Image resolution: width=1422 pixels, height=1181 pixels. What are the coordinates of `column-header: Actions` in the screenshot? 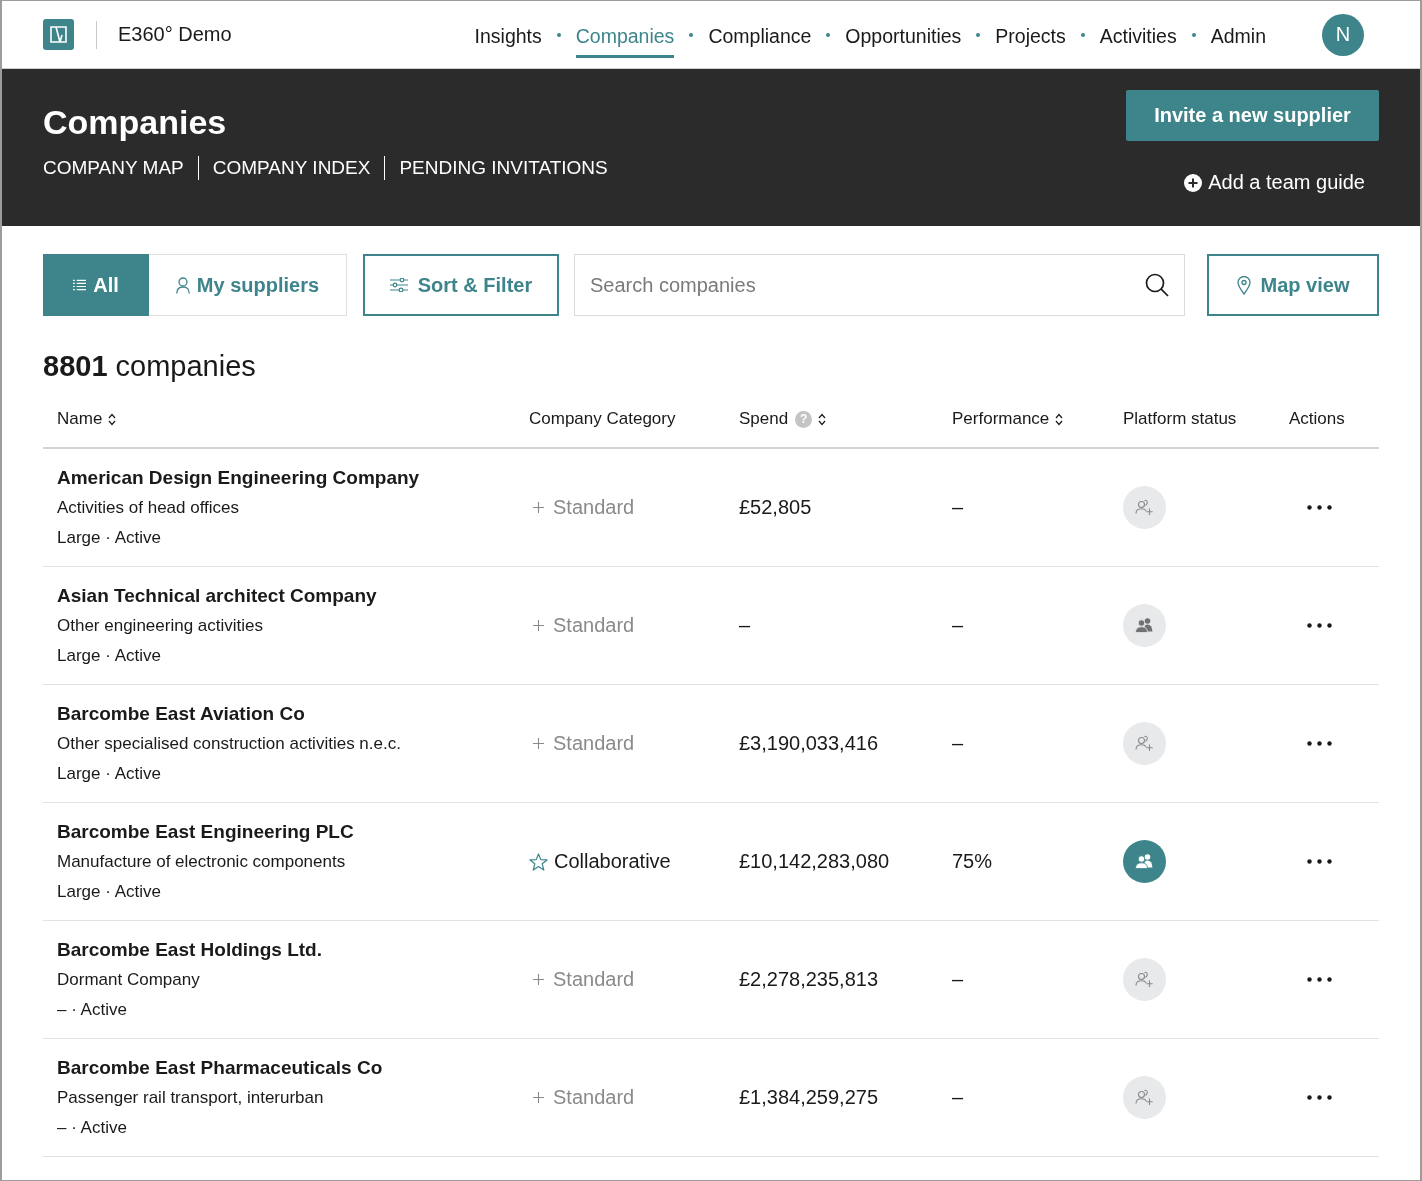 It's located at (1317, 419).